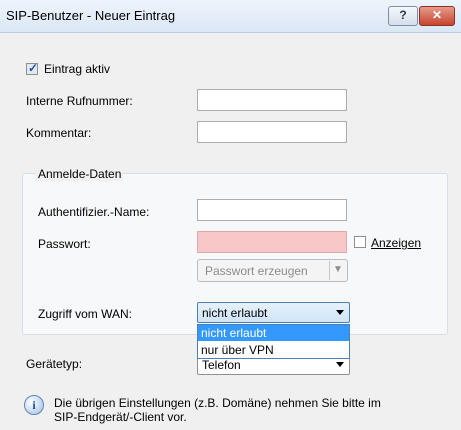  Describe the element at coordinates (80, 174) in the screenshot. I see `login-data-group-title: Anmelde-Daten` at that location.